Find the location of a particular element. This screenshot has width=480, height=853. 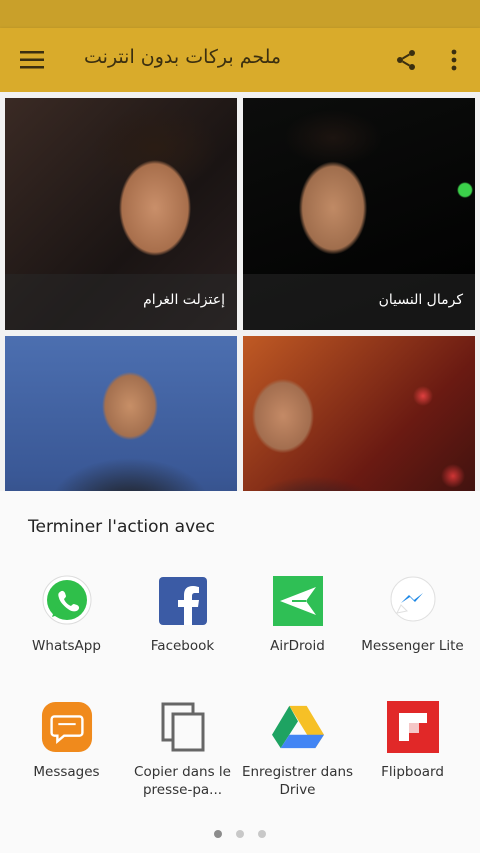

app-bar: ملحم بركات بدون انترنت is located at coordinates (240, 60).